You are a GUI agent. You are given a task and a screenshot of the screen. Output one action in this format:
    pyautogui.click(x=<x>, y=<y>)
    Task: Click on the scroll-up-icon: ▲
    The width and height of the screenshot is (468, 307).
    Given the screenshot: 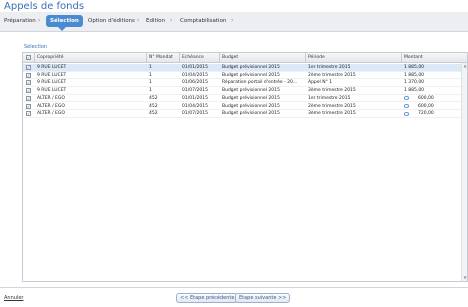 What is the action you would take?
    pyautogui.click(x=465, y=66)
    